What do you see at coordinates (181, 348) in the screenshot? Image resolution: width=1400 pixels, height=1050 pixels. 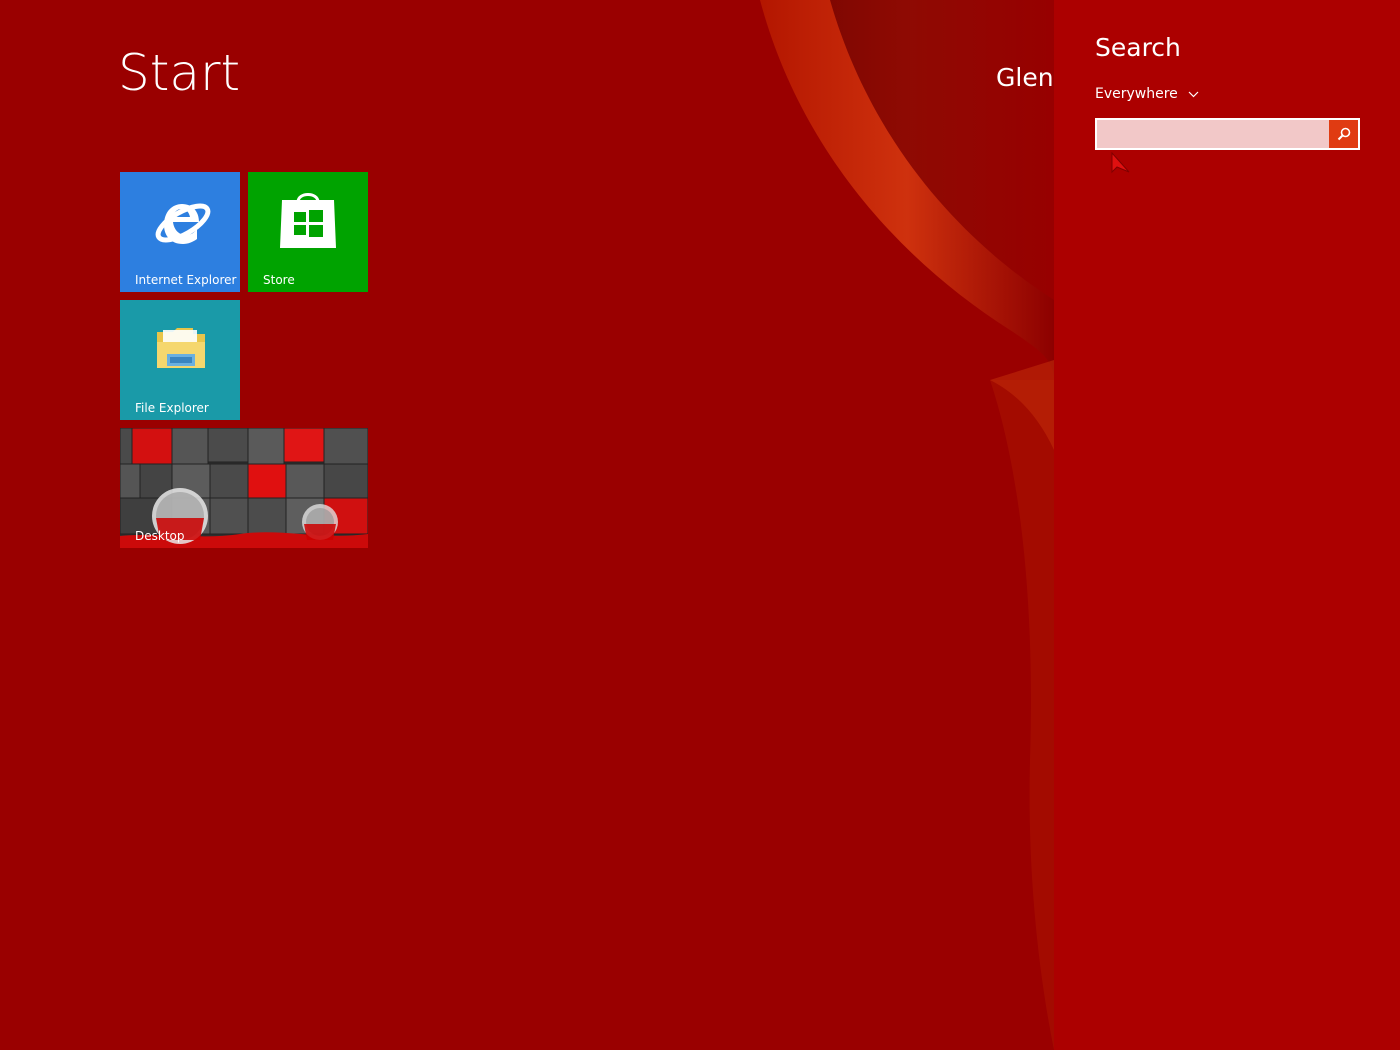 I see `file-explorer-icon` at bounding box center [181, 348].